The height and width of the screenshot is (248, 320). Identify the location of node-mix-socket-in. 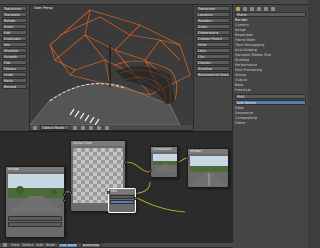
(108, 192).